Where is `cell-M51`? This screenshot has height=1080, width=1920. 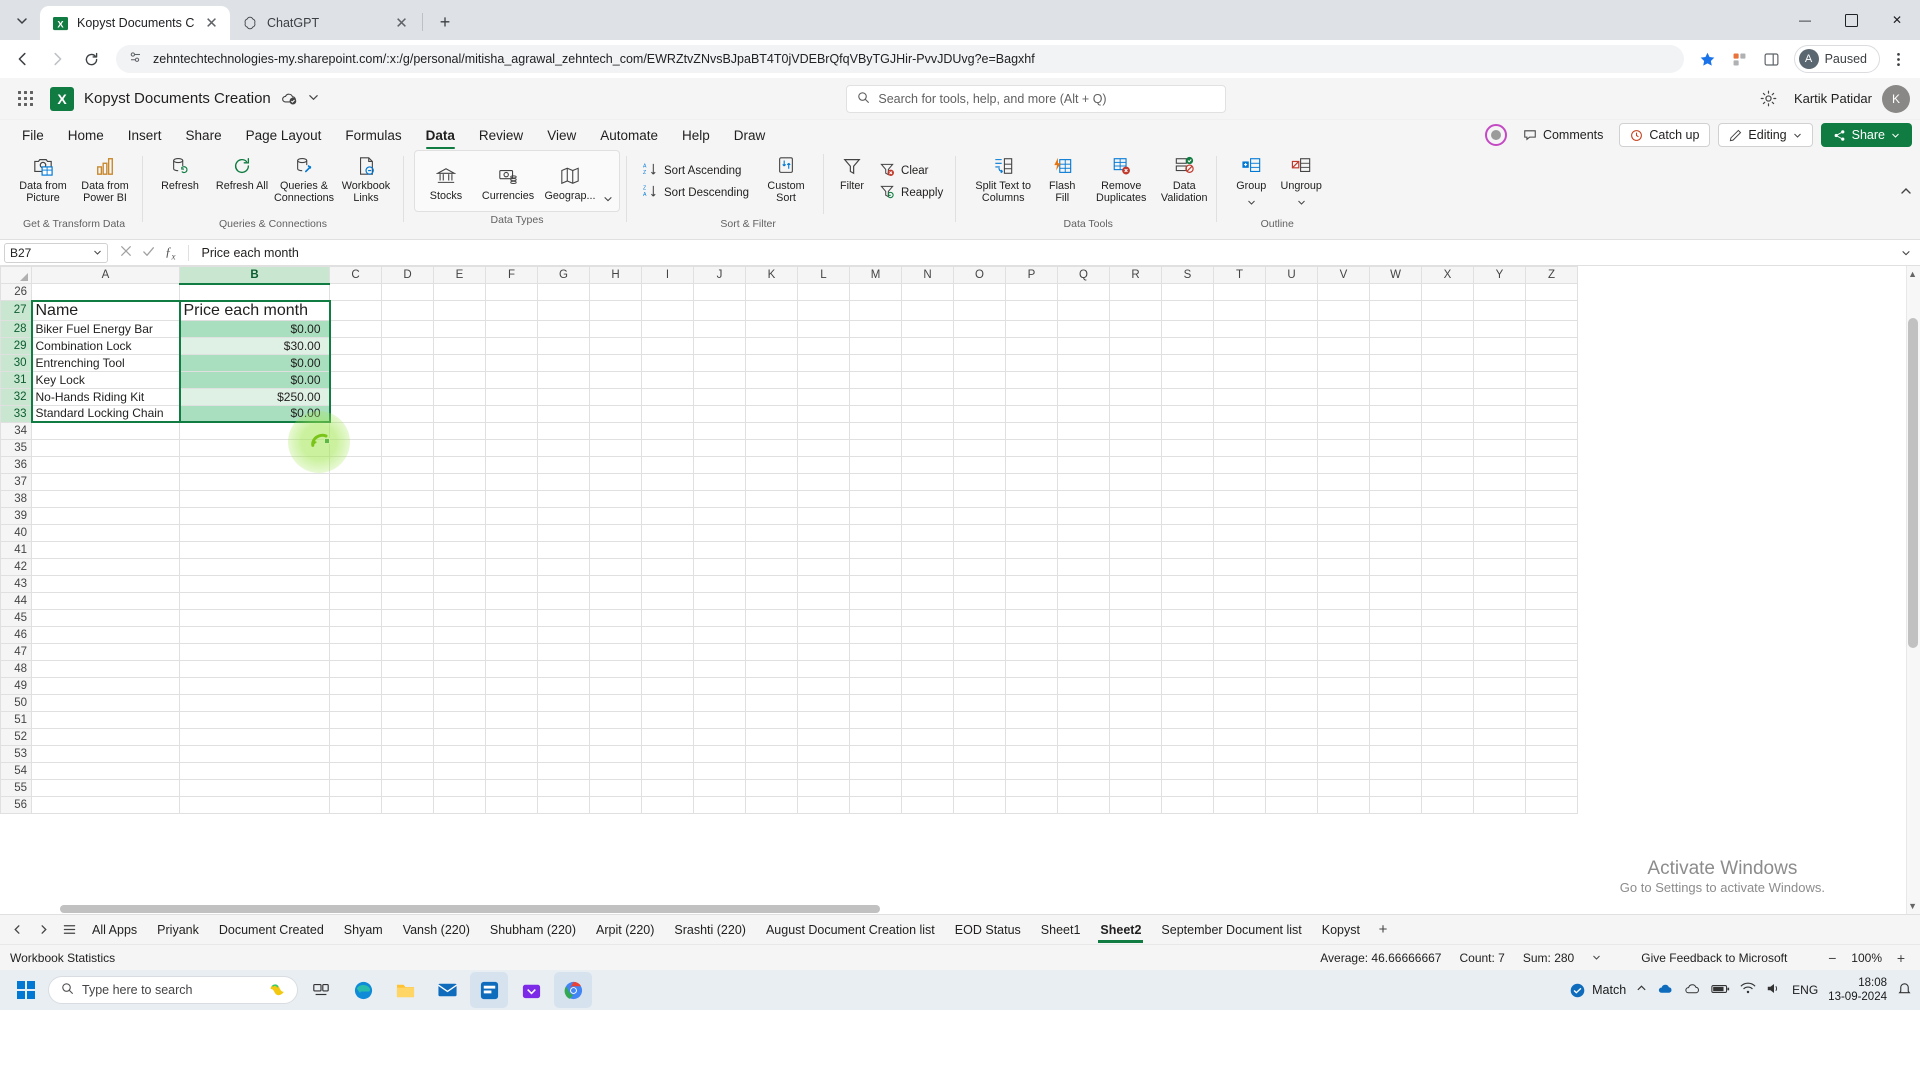 cell-M51 is located at coordinates (875, 720).